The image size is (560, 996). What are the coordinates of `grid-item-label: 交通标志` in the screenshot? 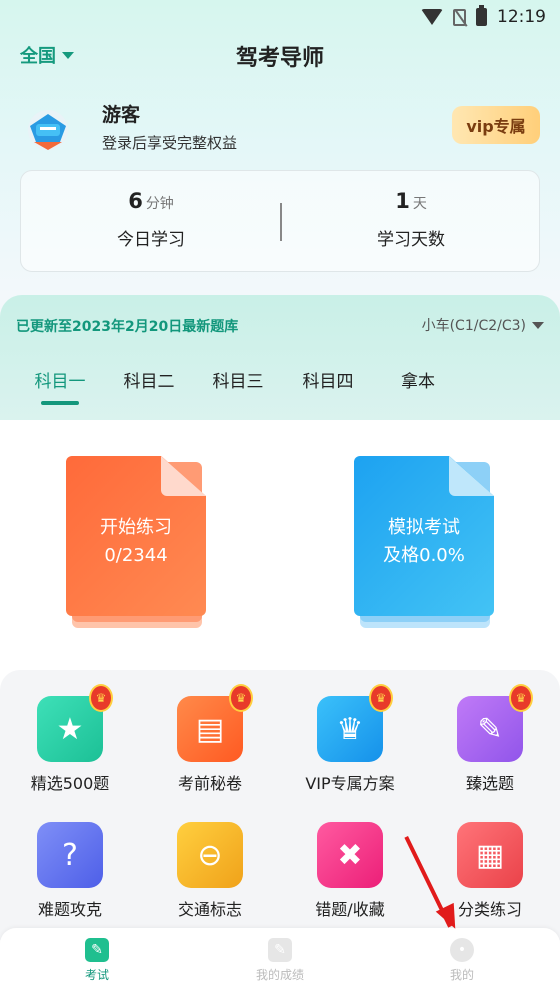 It's located at (209, 909).